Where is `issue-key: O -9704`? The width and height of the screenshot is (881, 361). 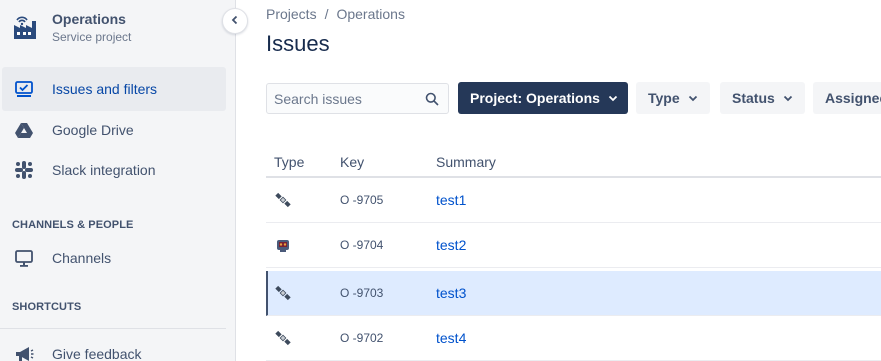 issue-key: O -9704 is located at coordinates (362, 245).